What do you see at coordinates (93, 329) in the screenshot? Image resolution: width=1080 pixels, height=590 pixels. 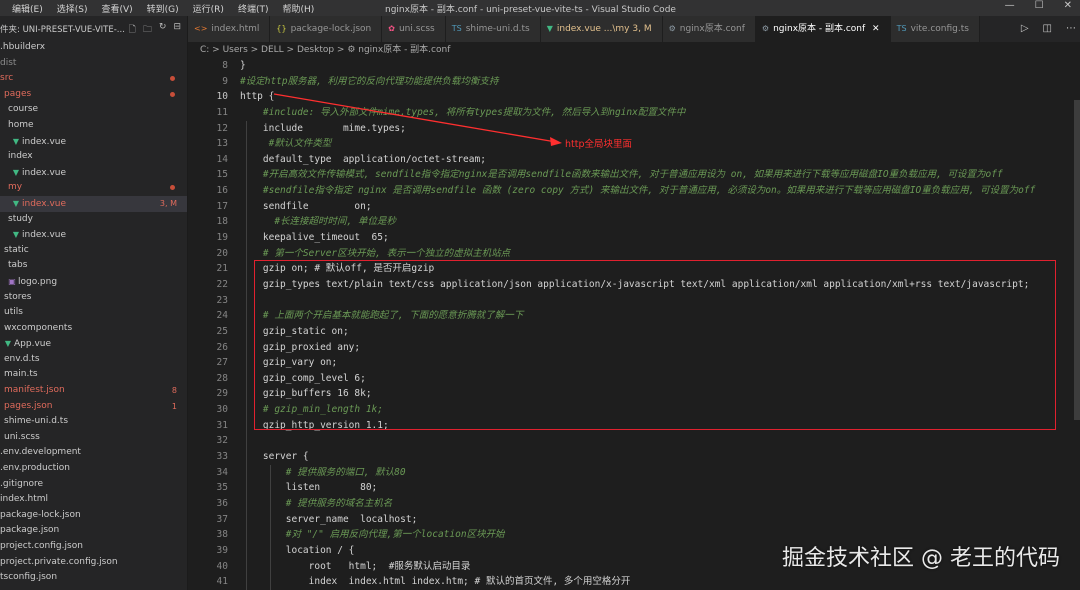 I see `folder-item: wxcomponents` at bounding box center [93, 329].